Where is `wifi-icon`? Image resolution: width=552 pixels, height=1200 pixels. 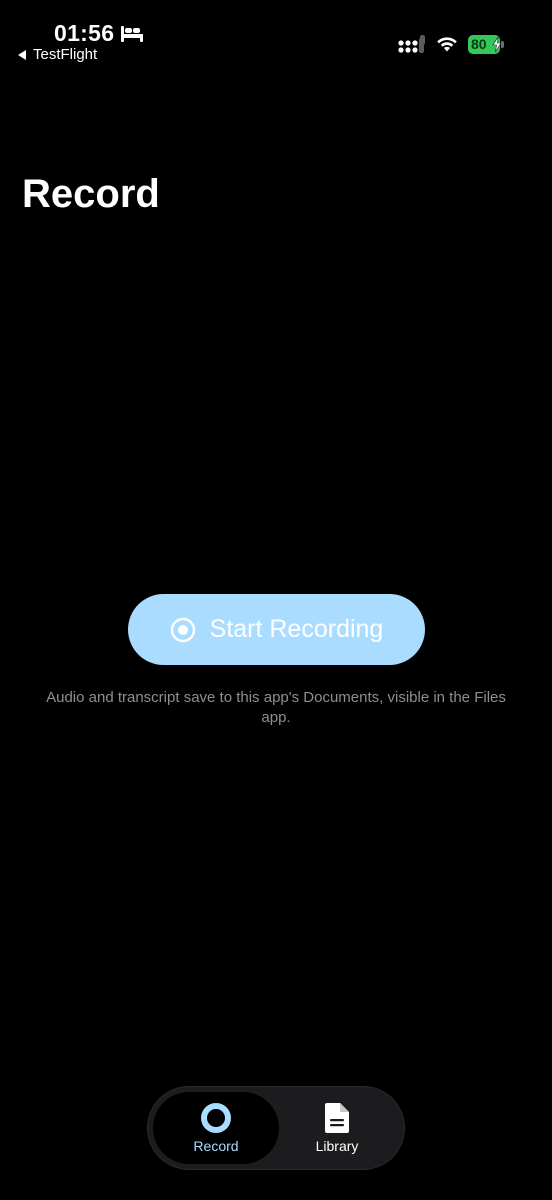 wifi-icon is located at coordinates (447, 44).